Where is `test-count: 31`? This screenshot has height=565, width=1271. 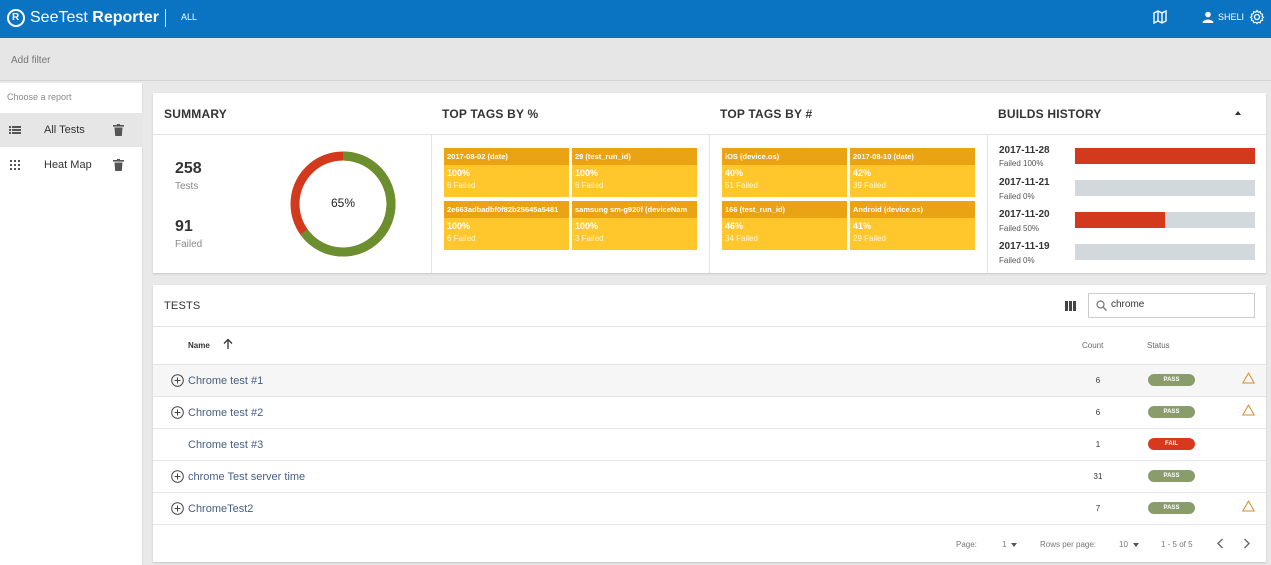
test-count: 31 is located at coordinates (1098, 476).